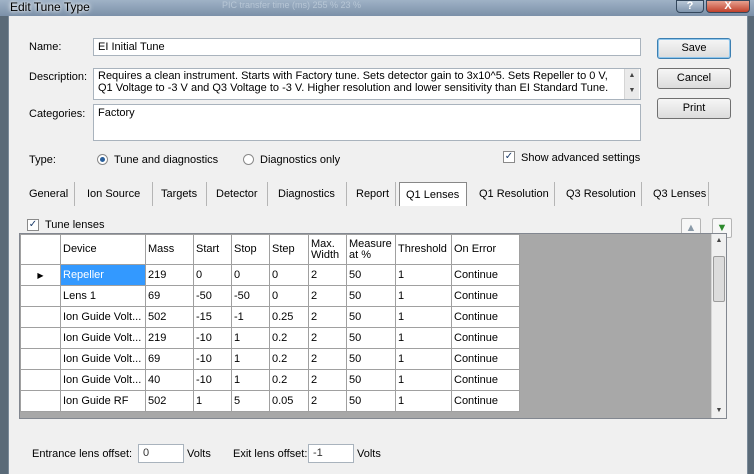 The width and height of the screenshot is (754, 474). Describe the element at coordinates (289, 249) in the screenshot. I see `col-step: Step` at that location.